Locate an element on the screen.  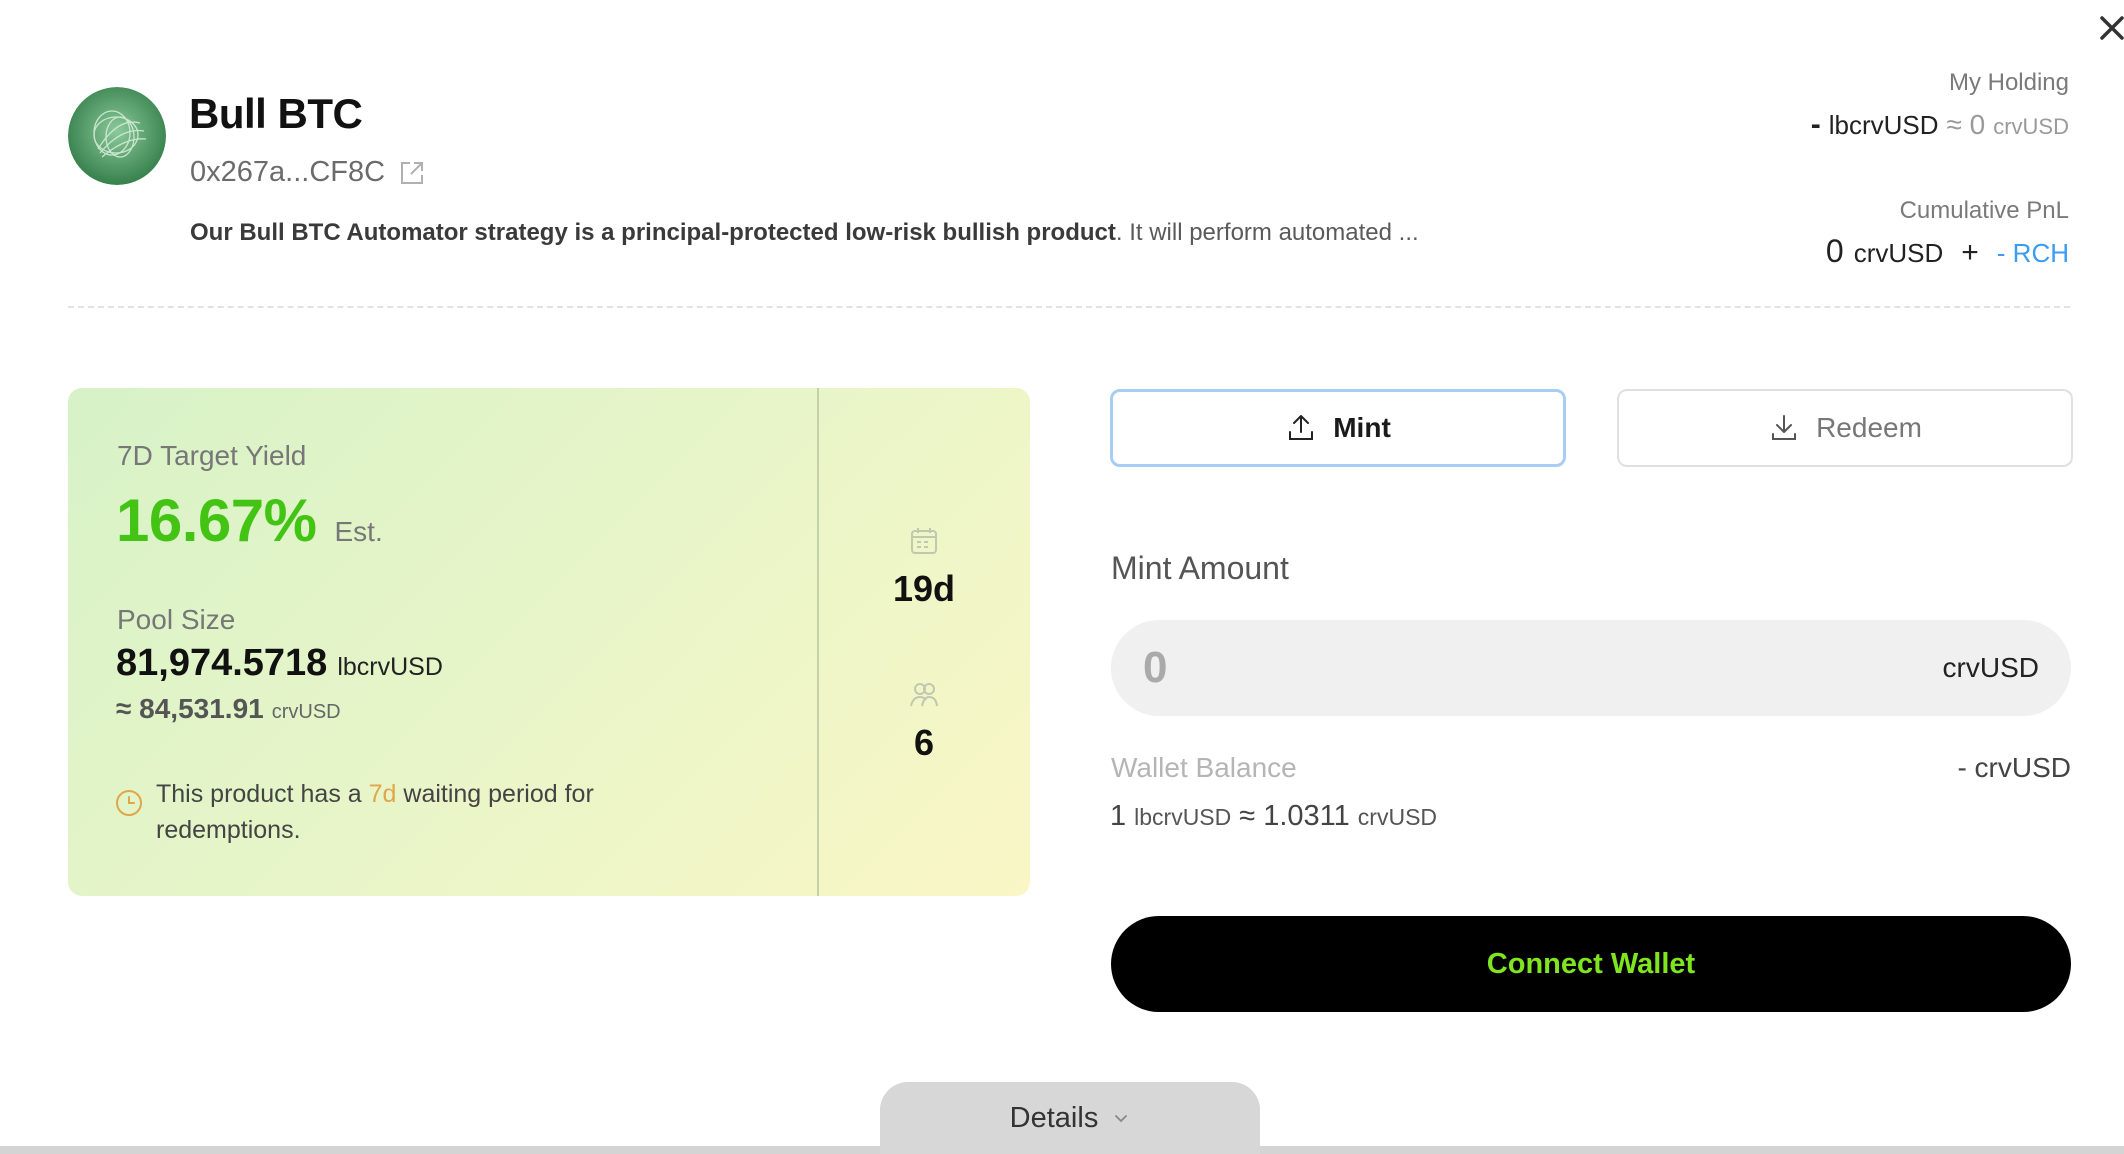
pool-row: 81,974.5718 lbcrvUSD is located at coordinates (279, 663).